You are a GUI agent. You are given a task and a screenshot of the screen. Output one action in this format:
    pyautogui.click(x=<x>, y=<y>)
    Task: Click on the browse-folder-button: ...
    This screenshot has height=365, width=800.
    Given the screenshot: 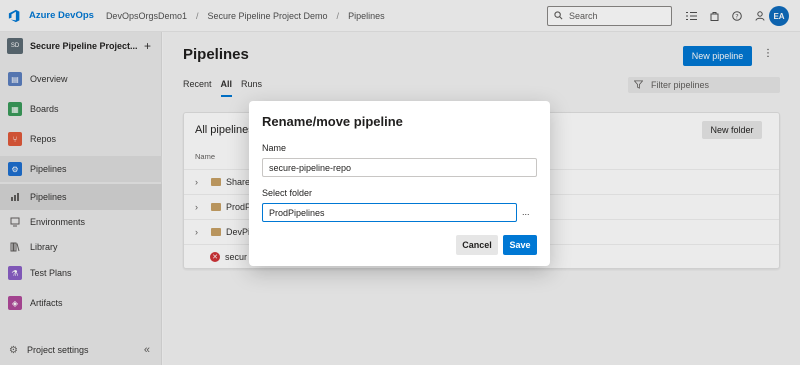 What is the action you would take?
    pyautogui.click(x=526, y=212)
    